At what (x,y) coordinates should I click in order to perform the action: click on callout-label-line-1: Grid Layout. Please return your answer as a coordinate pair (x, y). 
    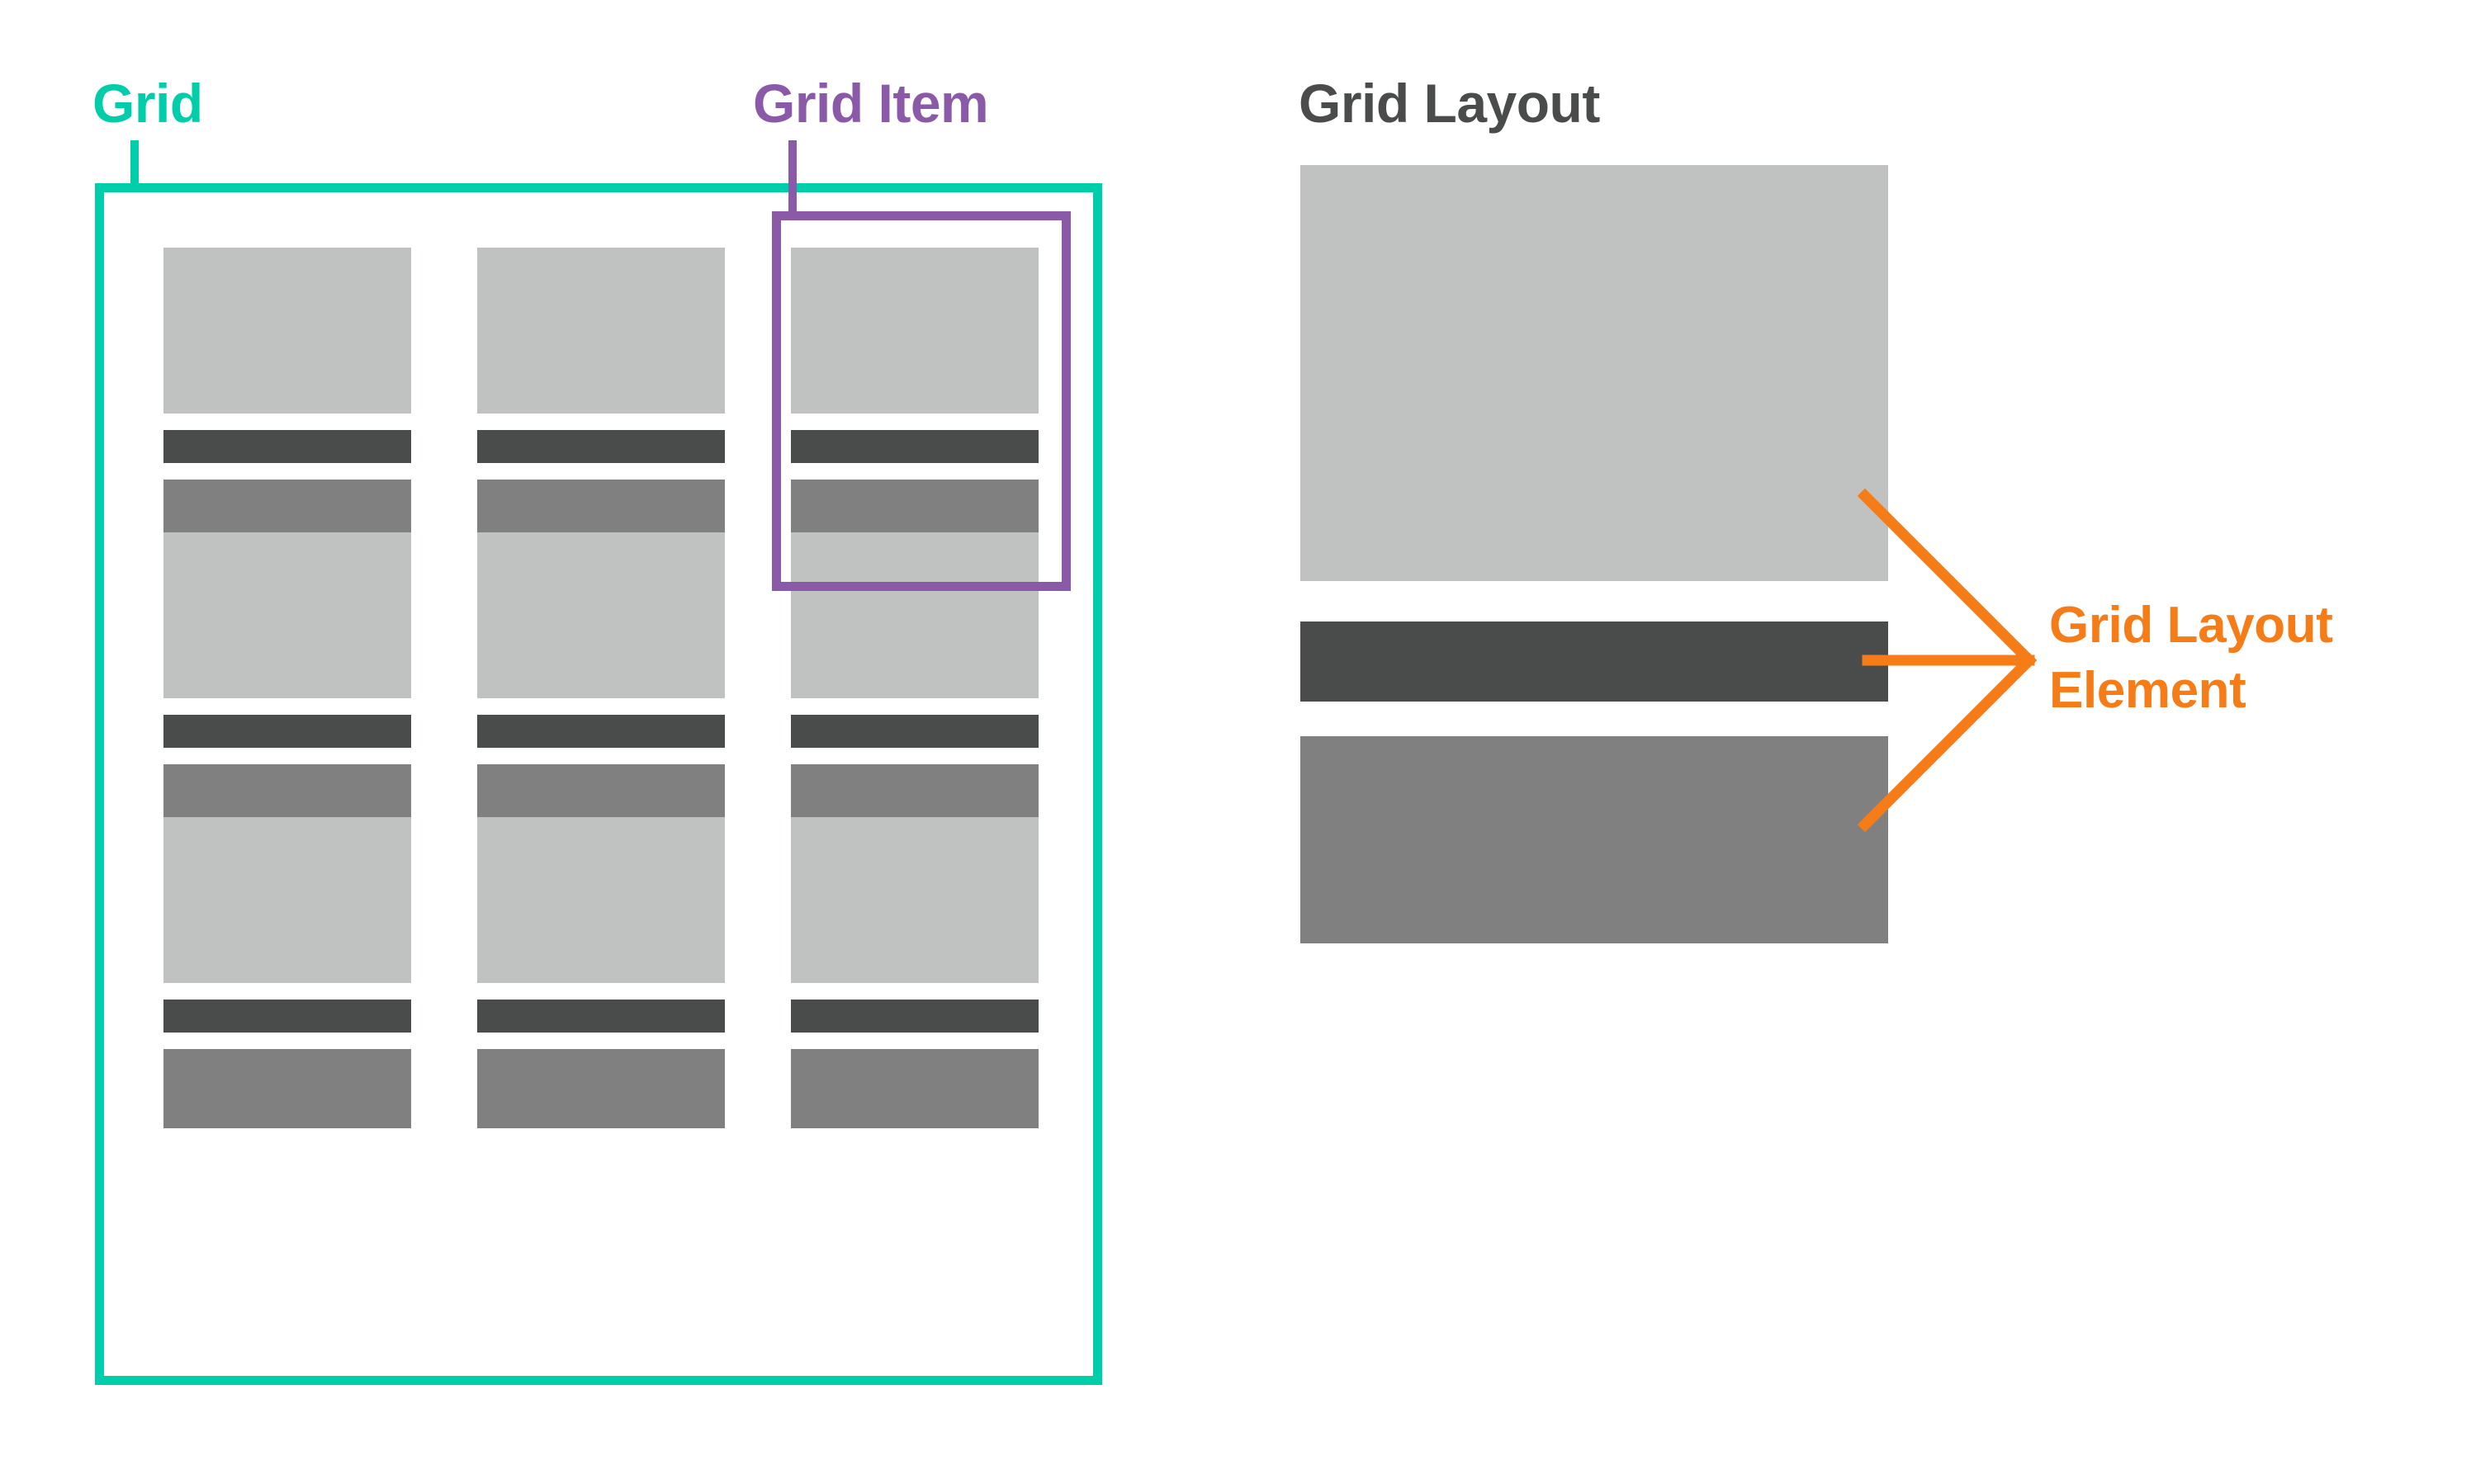
    Looking at the image, I should click on (2191, 625).